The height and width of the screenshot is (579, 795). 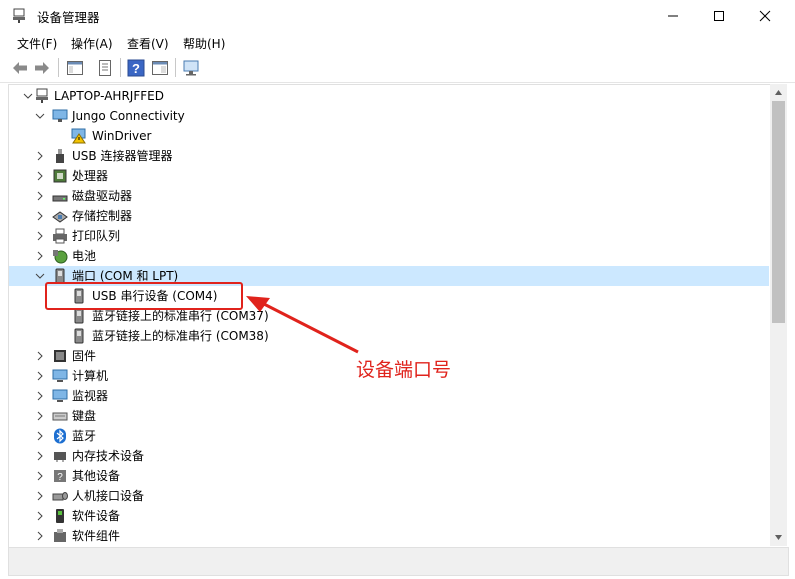 What do you see at coordinates (389, 136) in the screenshot?
I see `tree-item: WinDriver` at bounding box center [389, 136].